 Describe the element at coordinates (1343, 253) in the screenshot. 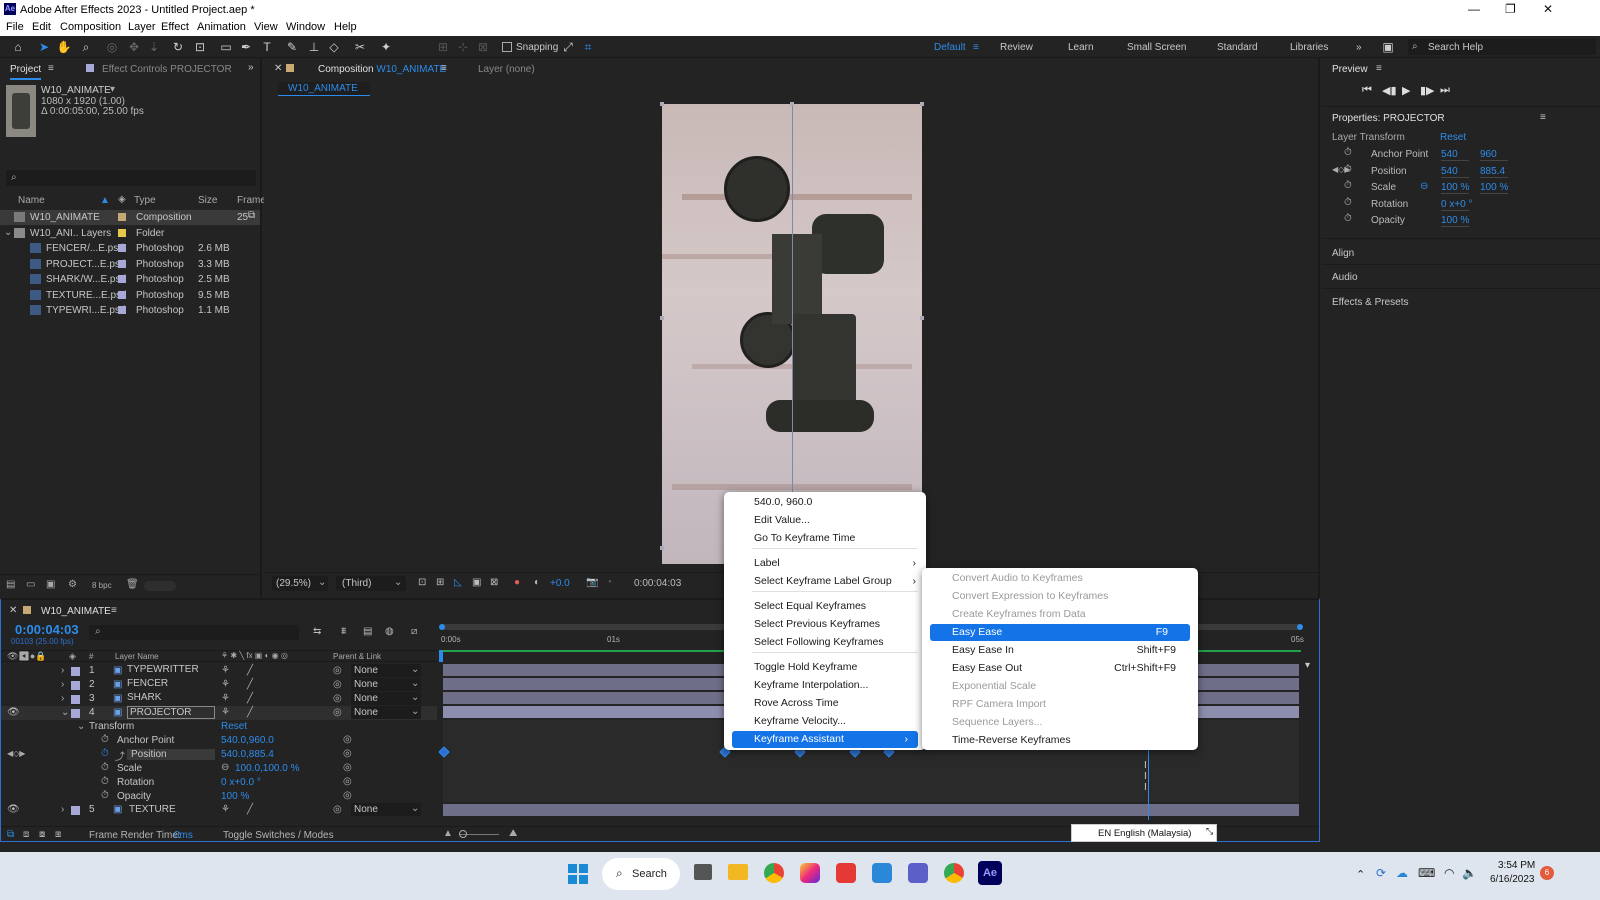

I see `section-align: Align` at that location.